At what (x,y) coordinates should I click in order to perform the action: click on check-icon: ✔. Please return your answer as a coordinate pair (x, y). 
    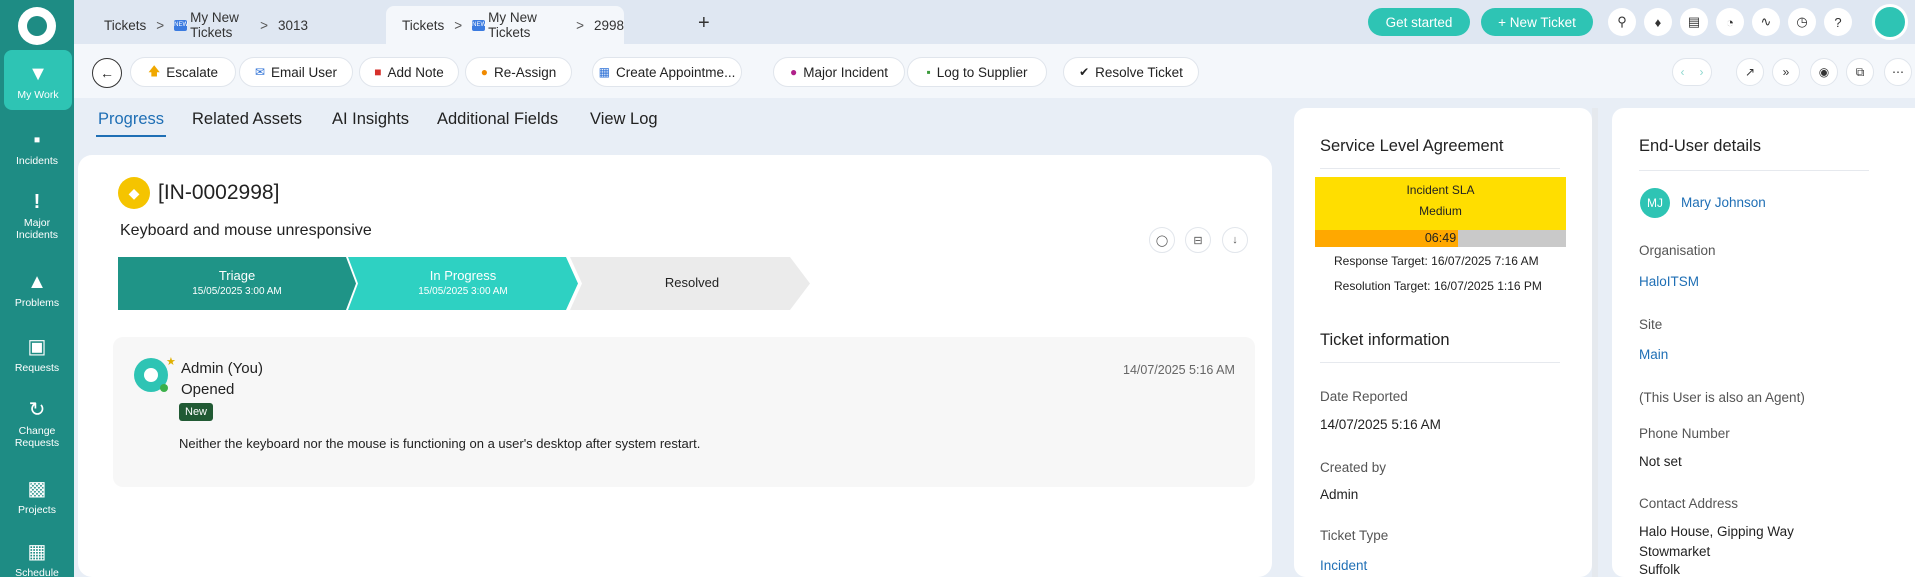
    Looking at the image, I should click on (1084, 72).